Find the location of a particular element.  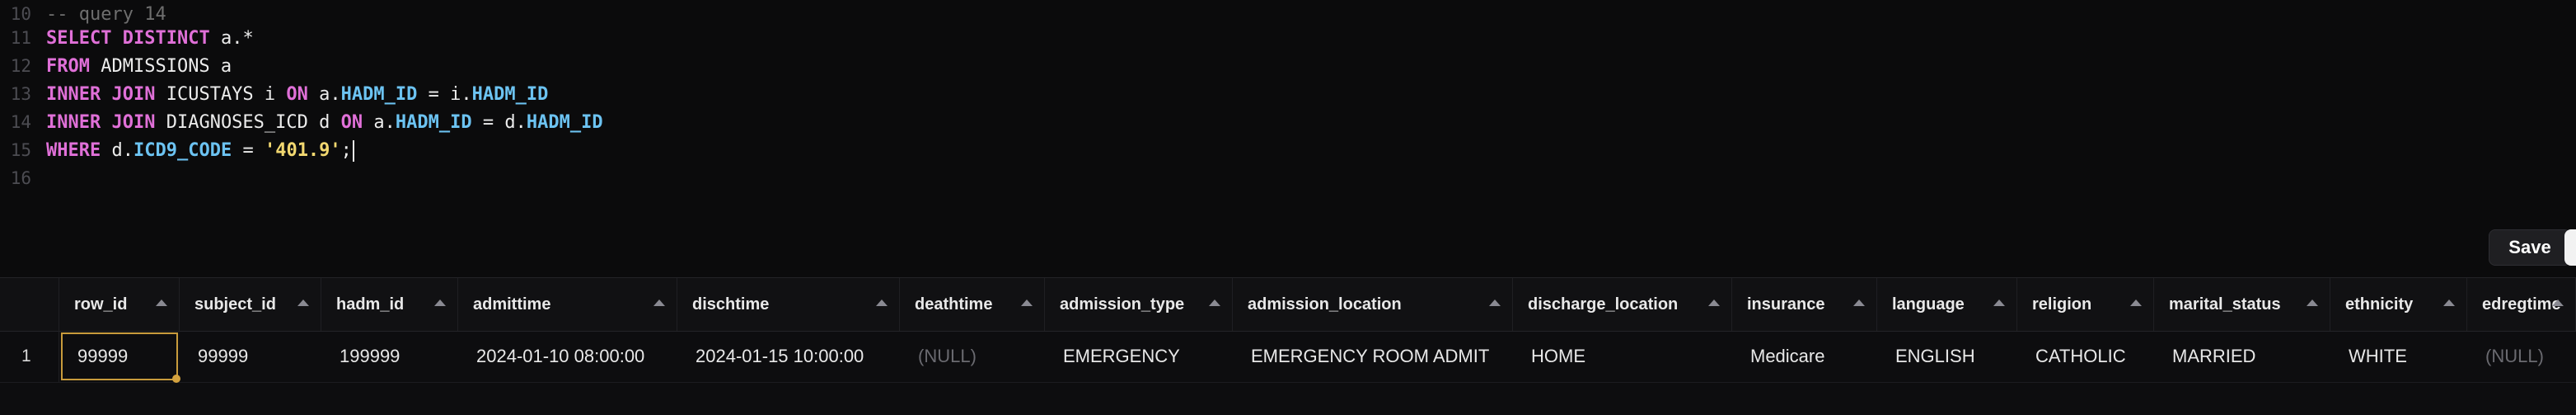

code-token: ; is located at coordinates (346, 151).